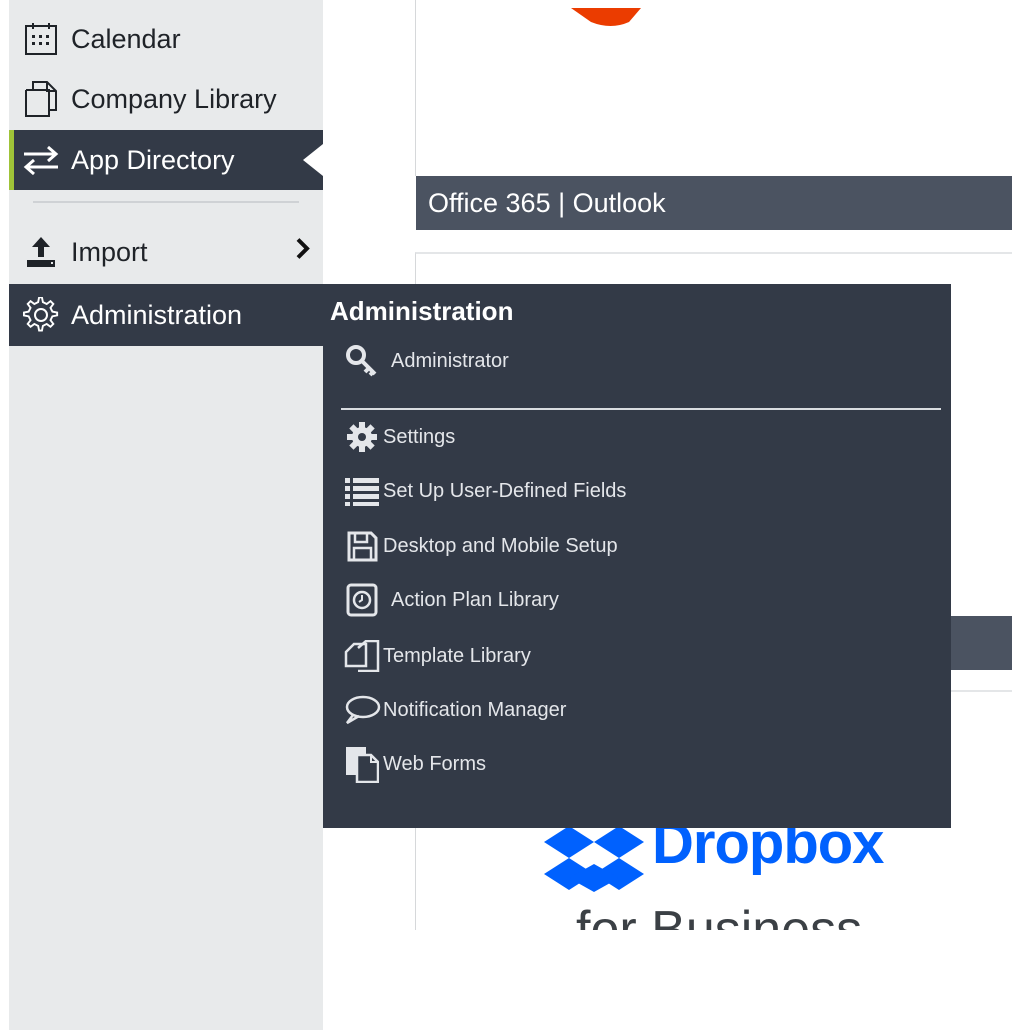 Image resolution: width=1012 pixels, height=1030 pixels. Describe the element at coordinates (41, 99) in the screenshot. I see `document-icon` at that location.